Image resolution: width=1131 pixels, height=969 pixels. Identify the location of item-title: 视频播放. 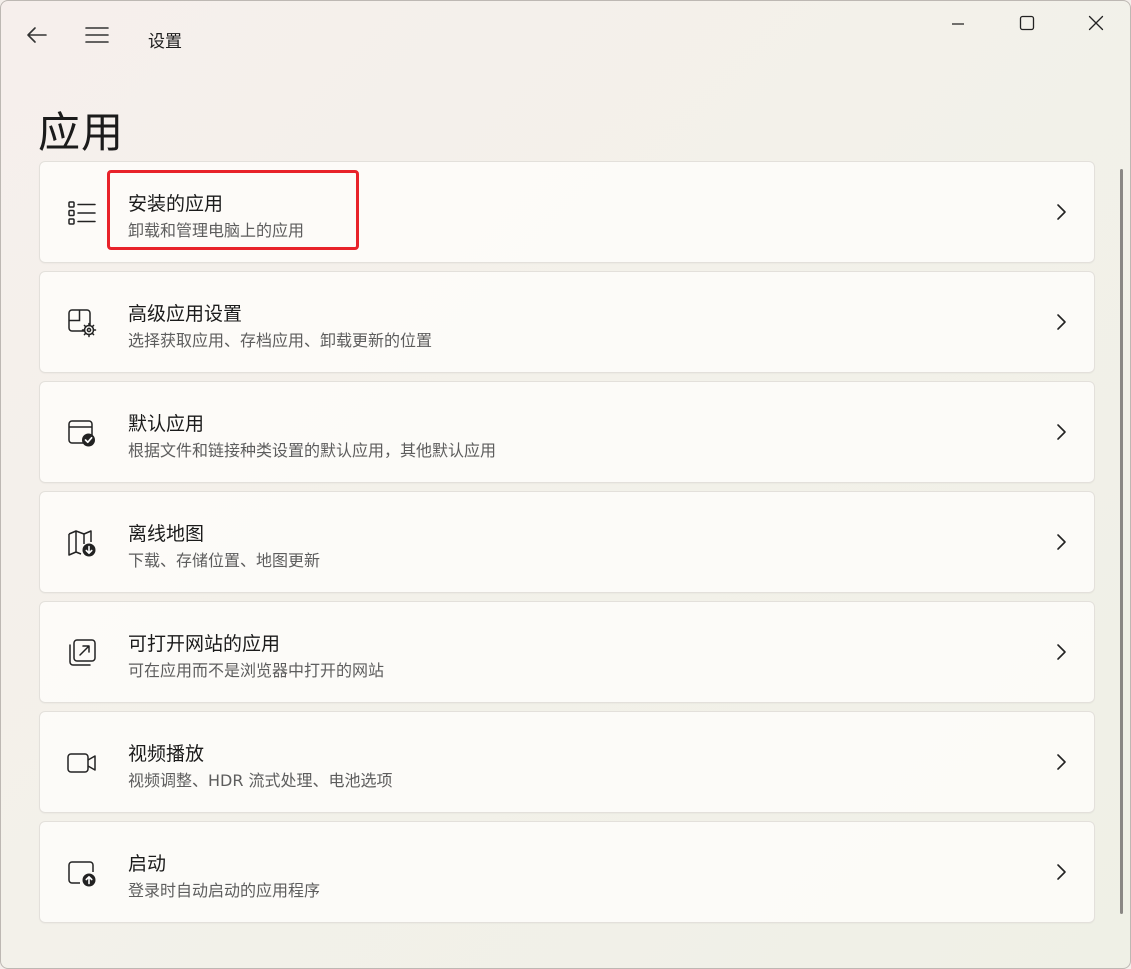
(166, 754).